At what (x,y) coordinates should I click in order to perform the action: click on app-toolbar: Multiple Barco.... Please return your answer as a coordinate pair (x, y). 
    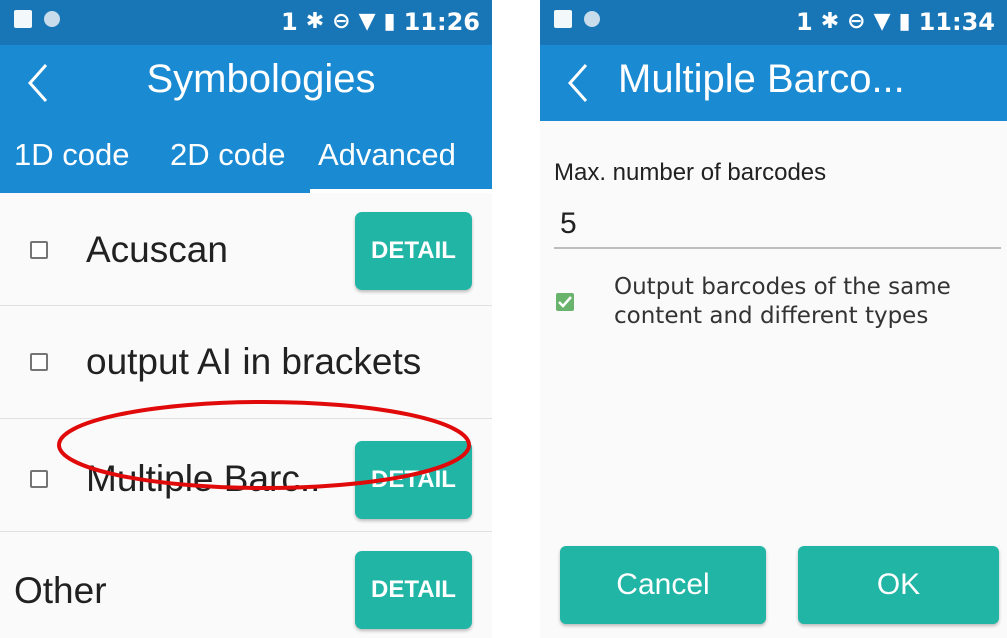
    Looking at the image, I should click on (773, 83).